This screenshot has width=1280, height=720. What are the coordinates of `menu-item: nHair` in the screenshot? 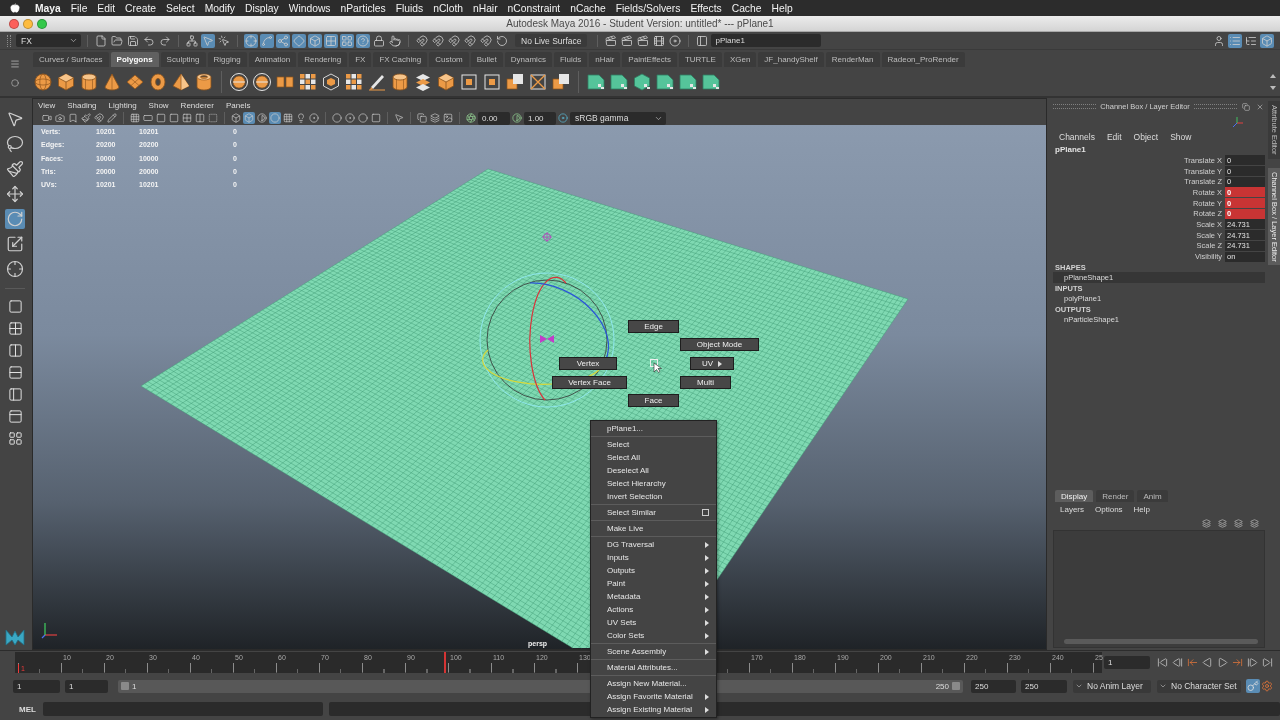 It's located at (485, 8).